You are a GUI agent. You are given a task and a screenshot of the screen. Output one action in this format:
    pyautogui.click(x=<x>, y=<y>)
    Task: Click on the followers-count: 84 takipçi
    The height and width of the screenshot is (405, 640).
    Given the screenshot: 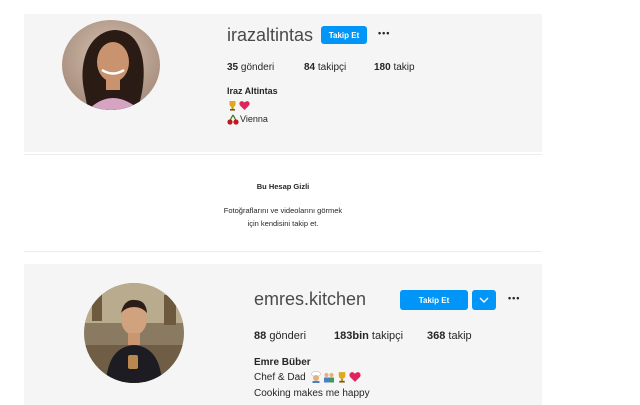 What is the action you would take?
    pyautogui.click(x=325, y=67)
    